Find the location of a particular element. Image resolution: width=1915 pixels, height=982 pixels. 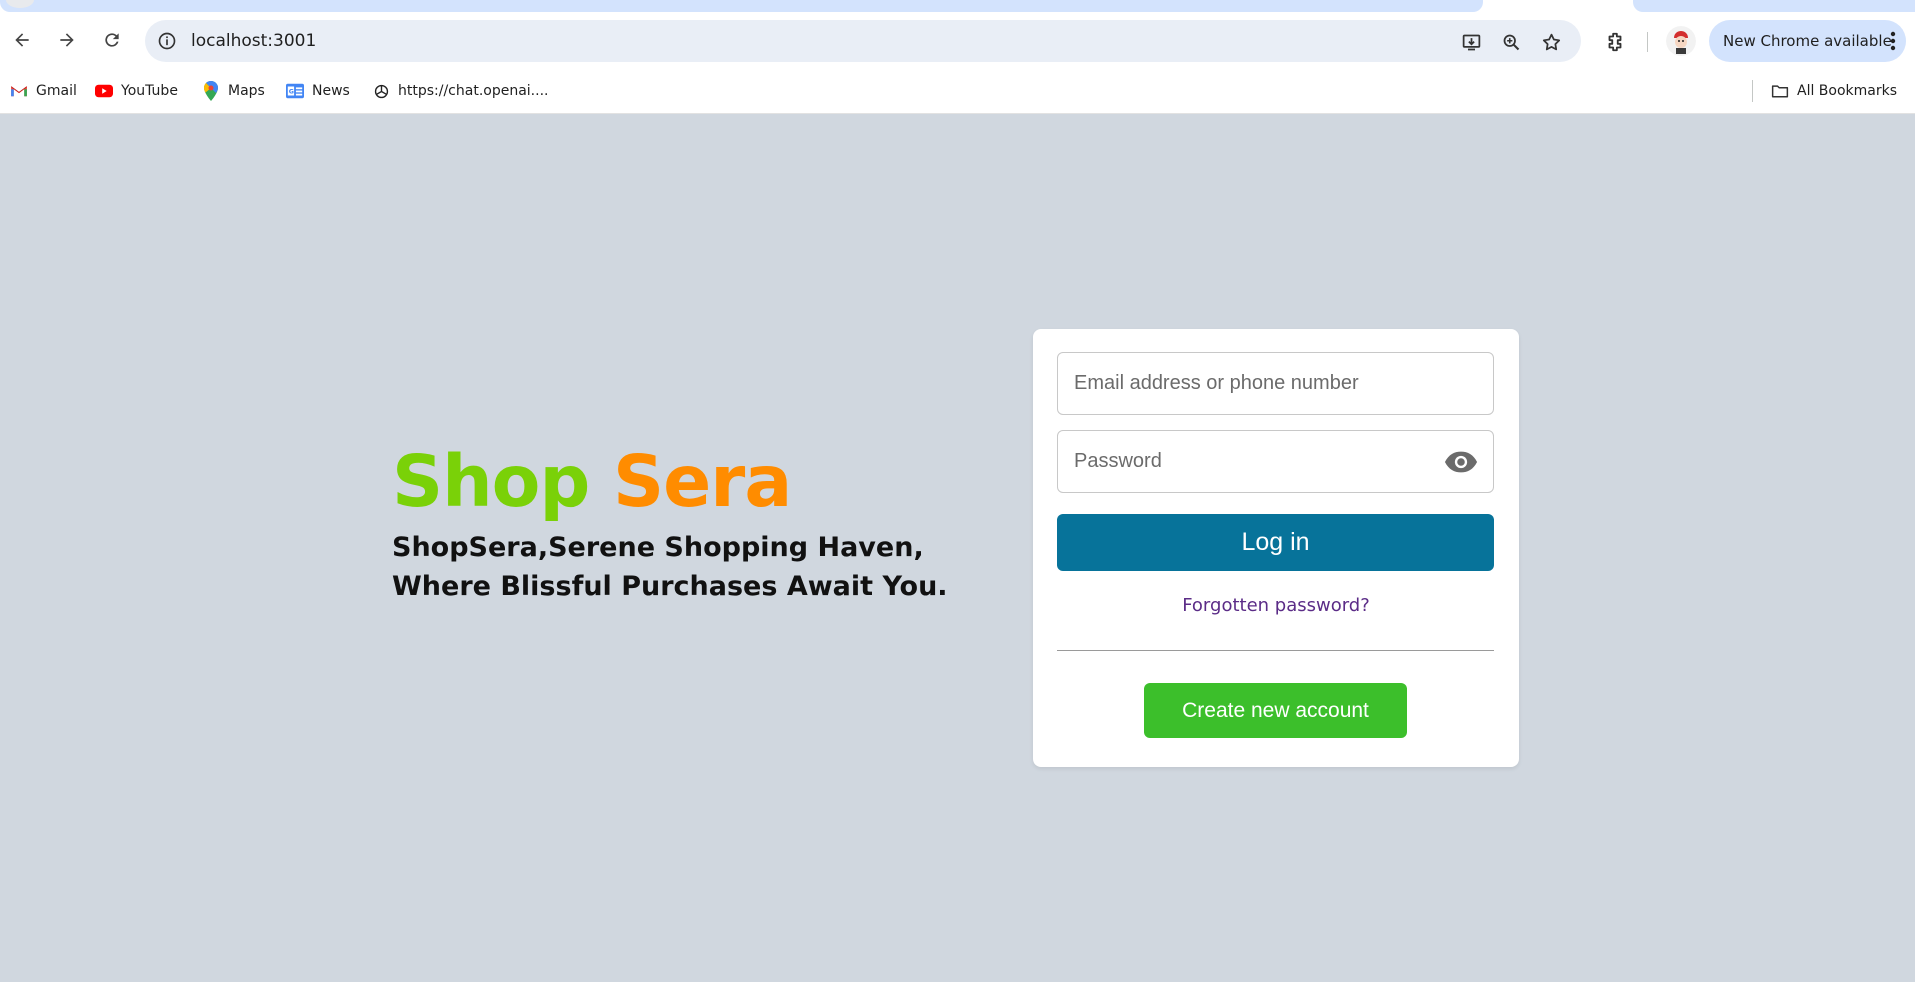

bookmark-label: Gmail is located at coordinates (56, 91).